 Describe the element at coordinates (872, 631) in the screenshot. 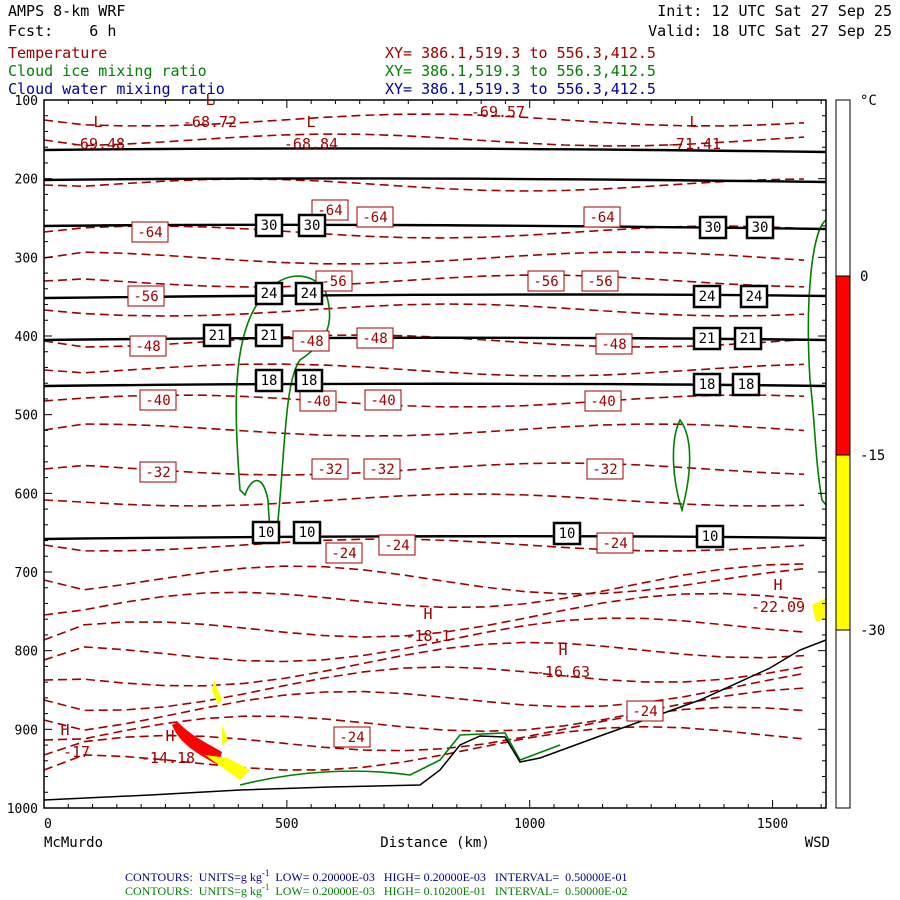

I see `colorbar-tick: -30` at that location.